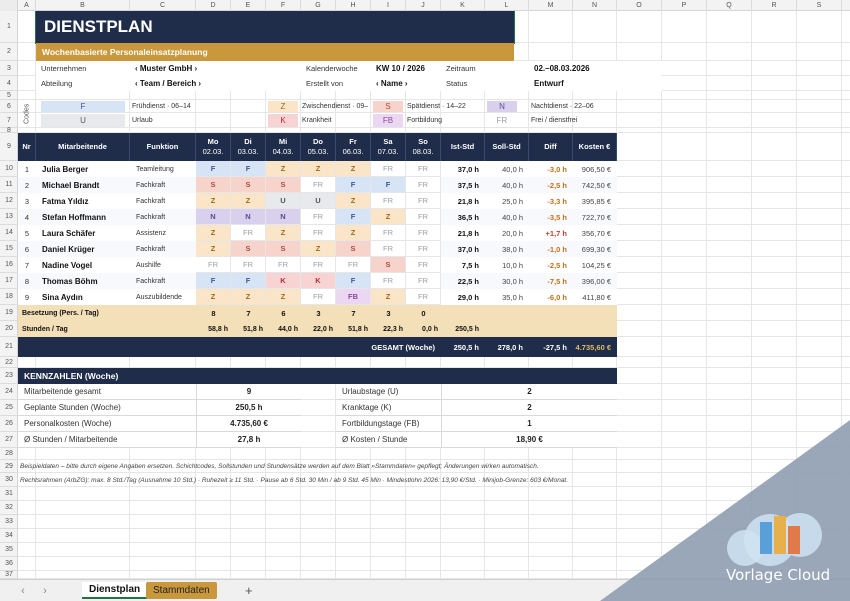 The height and width of the screenshot is (601, 850). I want to click on sheet-subtitle: Wochenbasierte Personaleinsatzplanung, so click(275, 52).